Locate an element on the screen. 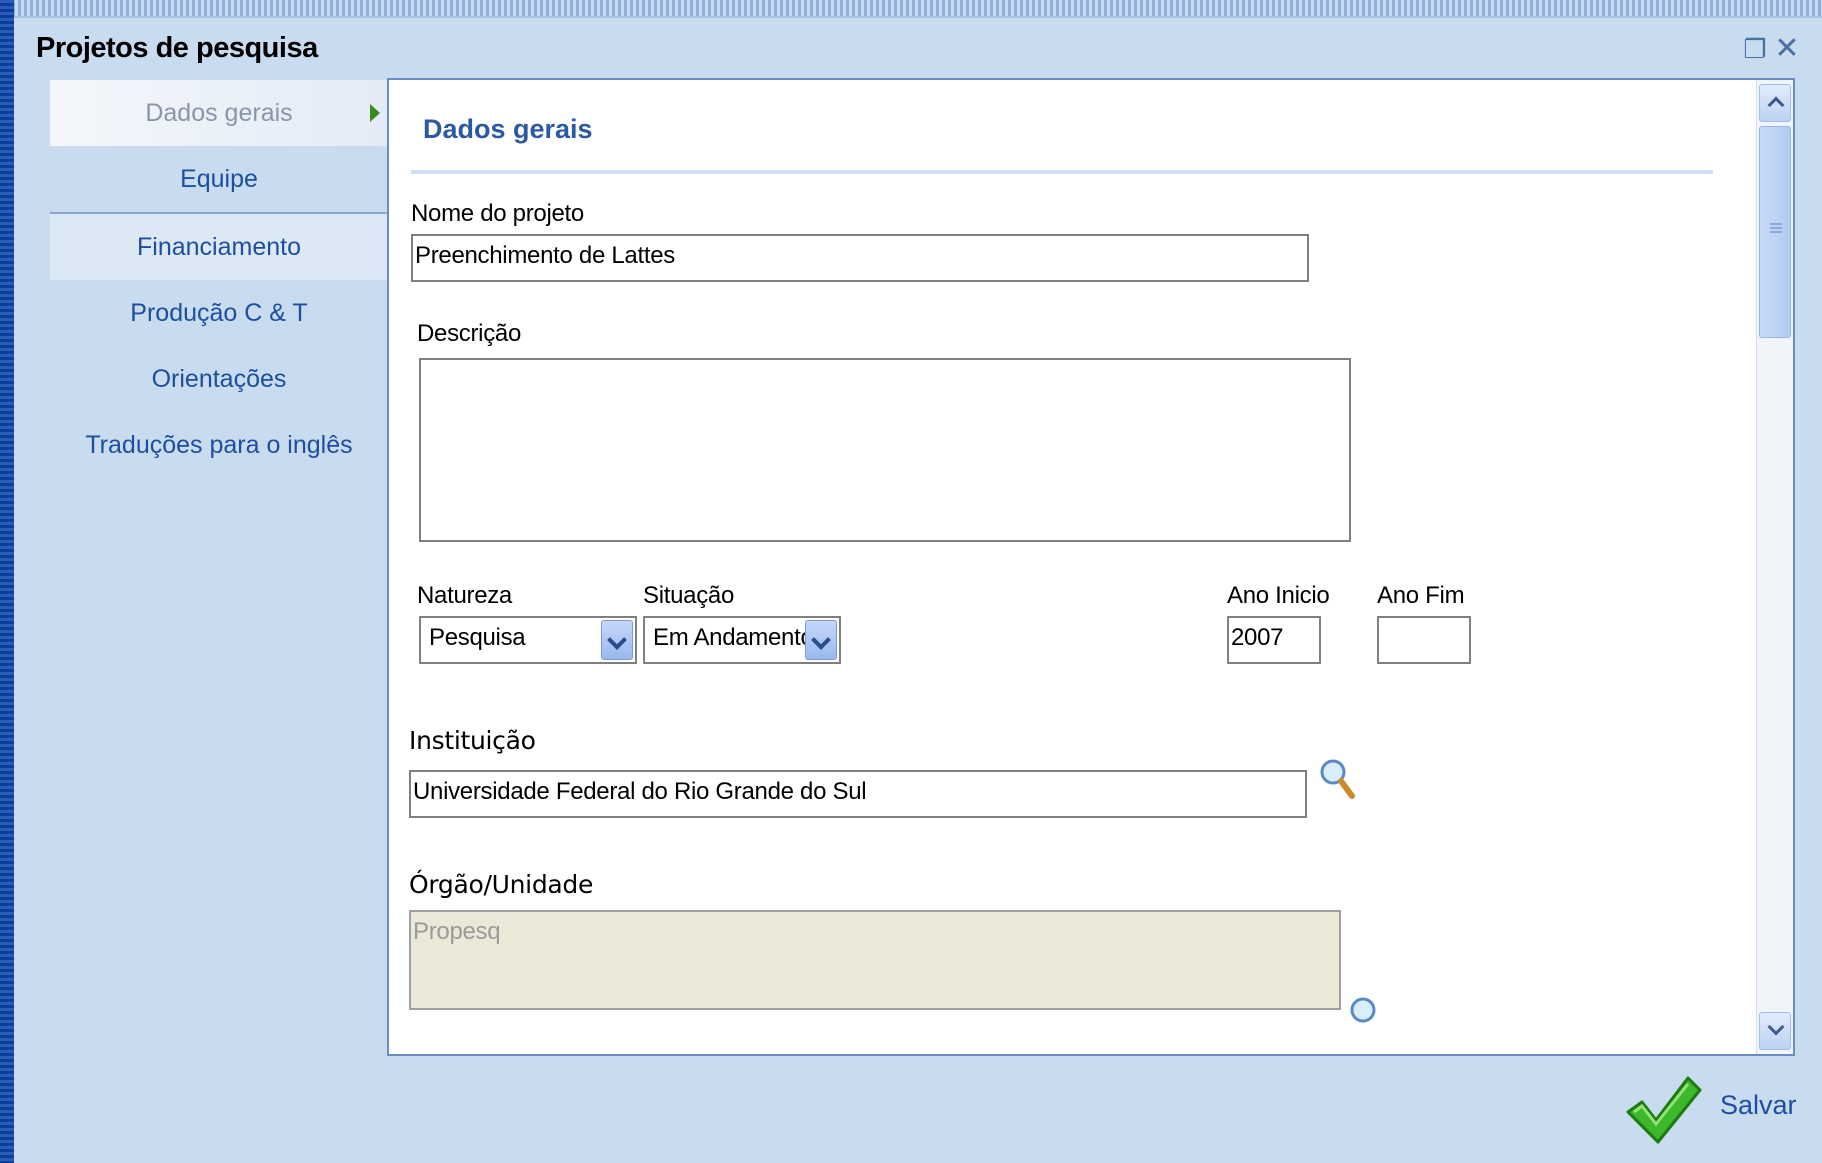 The height and width of the screenshot is (1163, 1822). orgao-label: Órgão/Unidade is located at coordinates (501, 884).